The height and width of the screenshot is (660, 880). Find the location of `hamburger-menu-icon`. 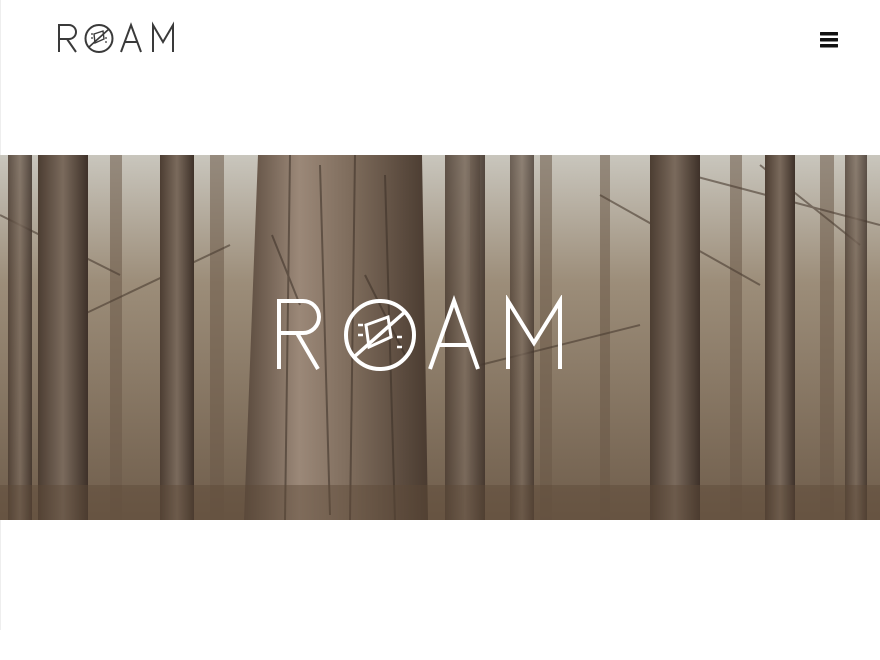

hamburger-menu-icon is located at coordinates (829, 40).